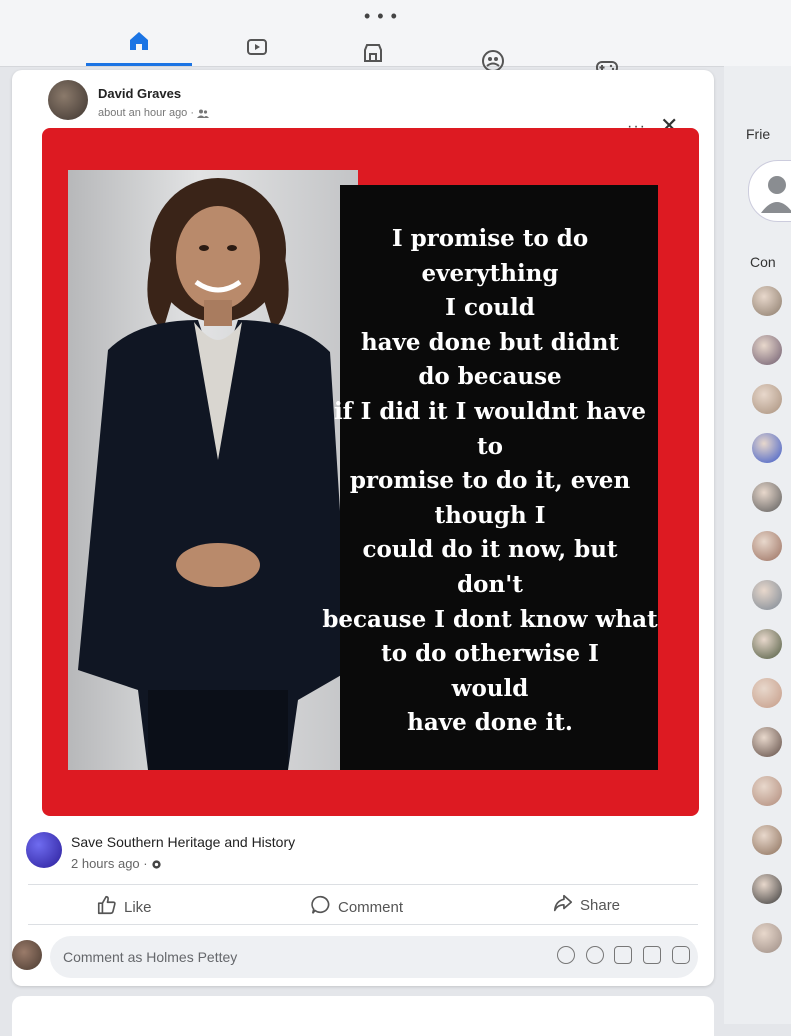 This screenshot has width=791, height=1036. I want to click on gif-icon, so click(652, 955).